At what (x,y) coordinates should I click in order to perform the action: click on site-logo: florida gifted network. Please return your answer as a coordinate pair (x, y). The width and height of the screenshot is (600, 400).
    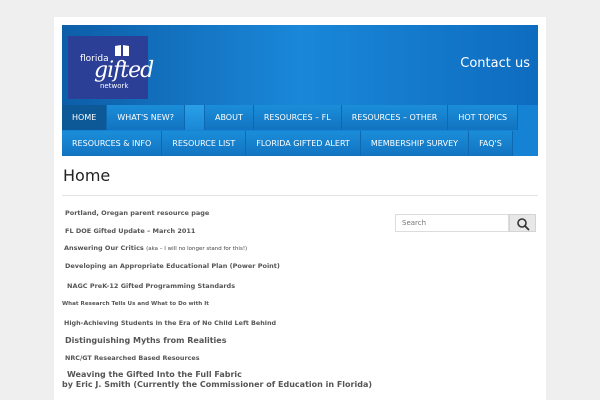
    Looking at the image, I should click on (111, 67).